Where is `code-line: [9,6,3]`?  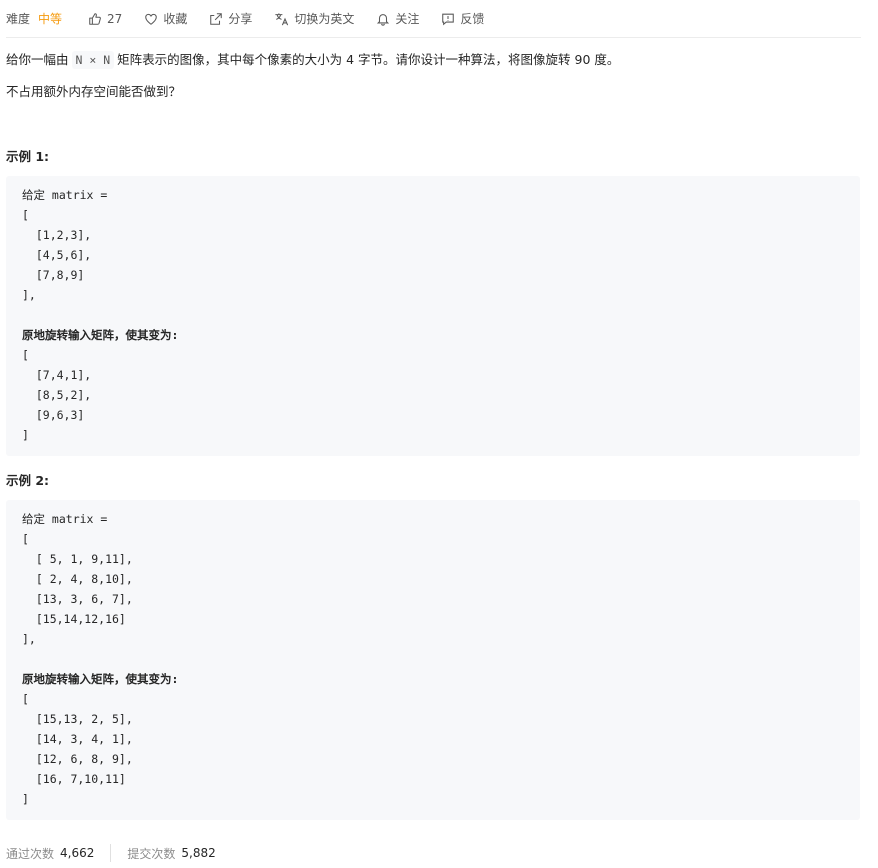
code-line: [9,6,3] is located at coordinates (53, 415).